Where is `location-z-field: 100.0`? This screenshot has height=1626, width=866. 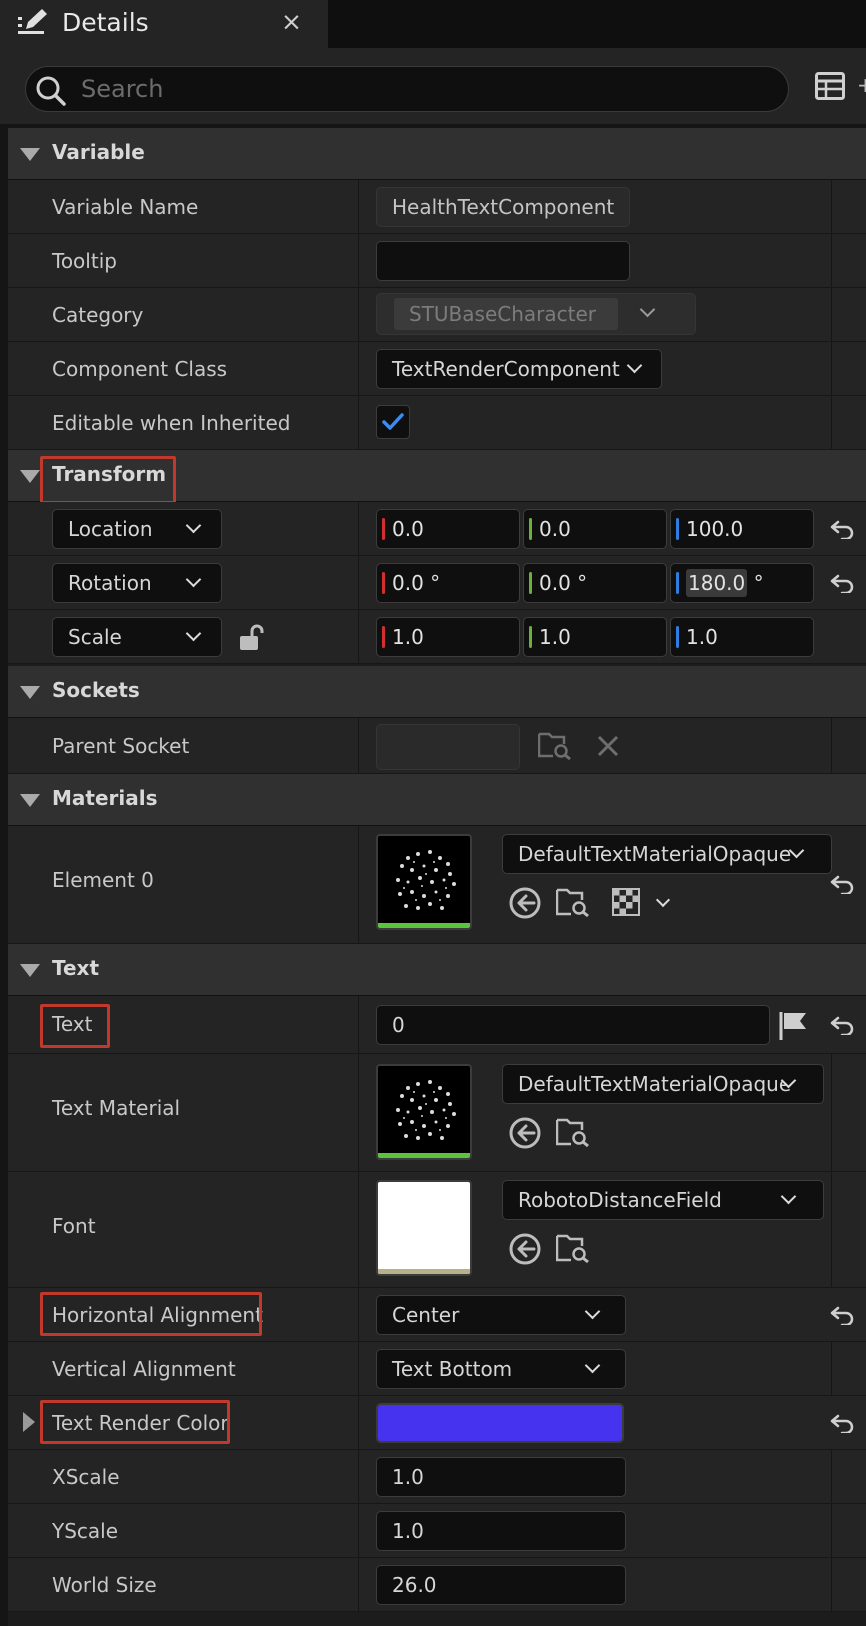
location-z-field: 100.0 is located at coordinates (742, 529).